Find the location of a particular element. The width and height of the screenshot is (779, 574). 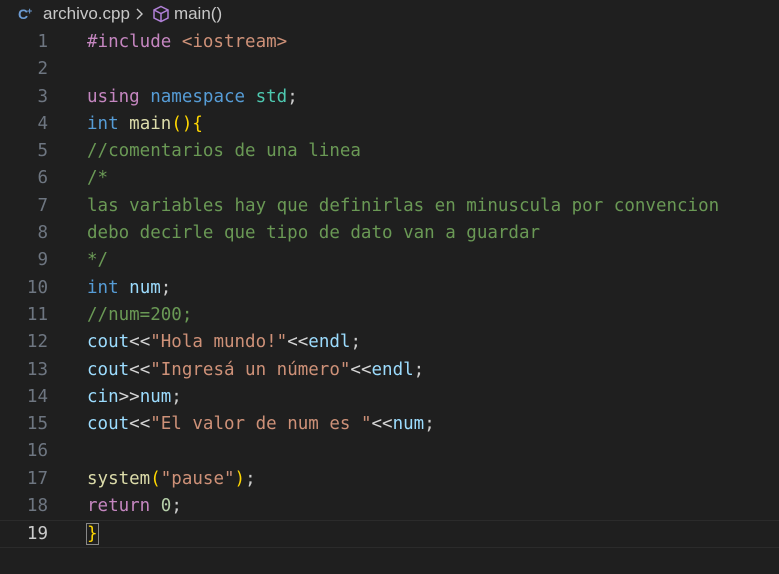

line-number: 10 is located at coordinates (37, 287).